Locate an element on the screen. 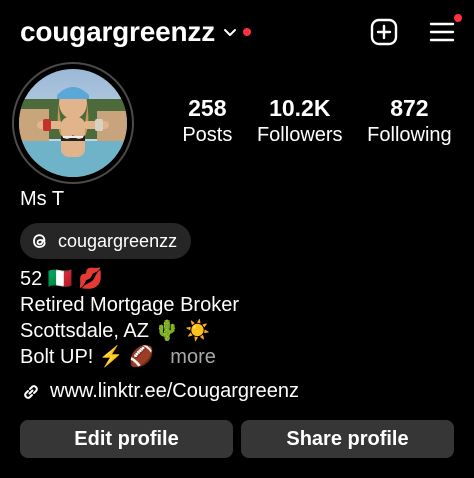 This screenshot has width=474, height=478. posts-count: 258 is located at coordinates (207, 108).